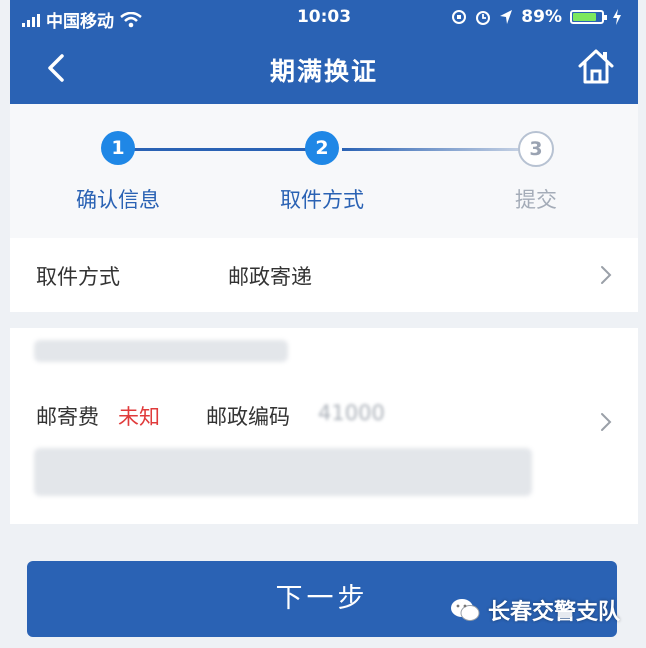 Image resolution: width=646 pixels, height=648 pixels. Describe the element at coordinates (322, 200) in the screenshot. I see `step-2-label: 取件方式` at that location.